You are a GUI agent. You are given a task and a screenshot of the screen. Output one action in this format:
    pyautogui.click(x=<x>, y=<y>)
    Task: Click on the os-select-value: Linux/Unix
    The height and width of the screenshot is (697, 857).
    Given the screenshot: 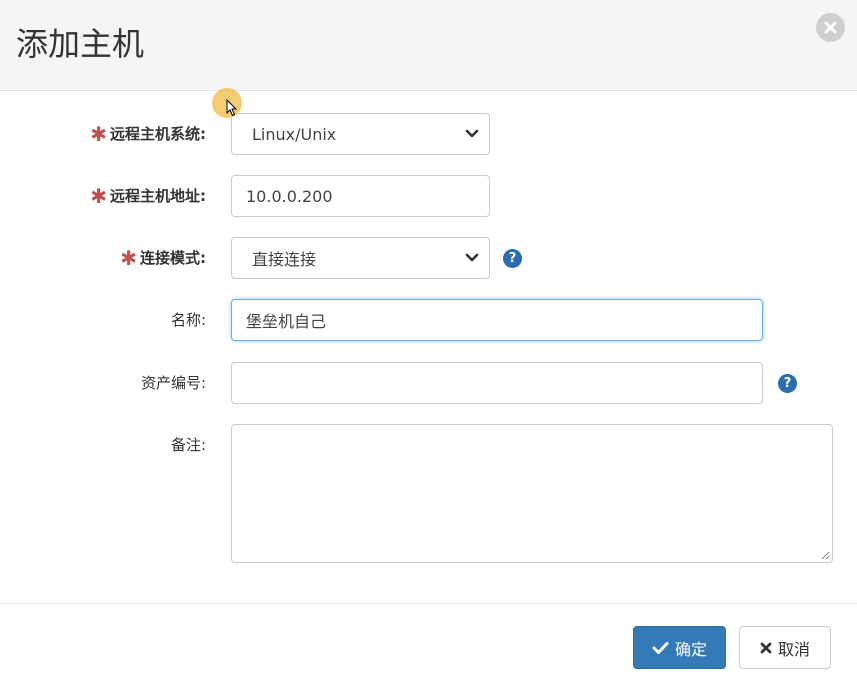 What is the action you would take?
    pyautogui.click(x=294, y=134)
    